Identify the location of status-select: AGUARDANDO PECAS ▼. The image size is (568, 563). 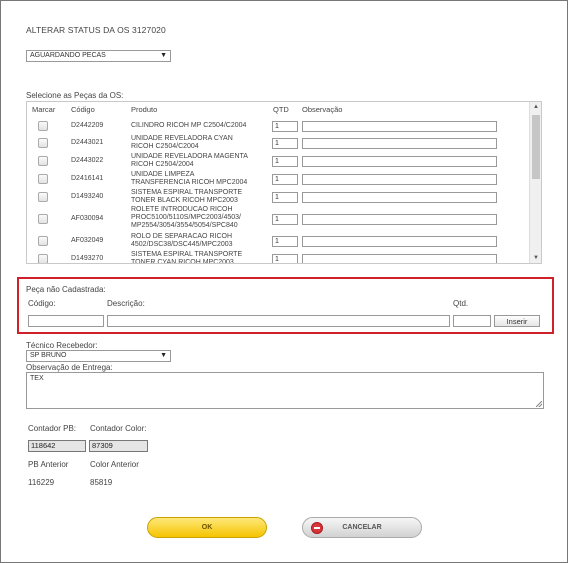
(98, 56).